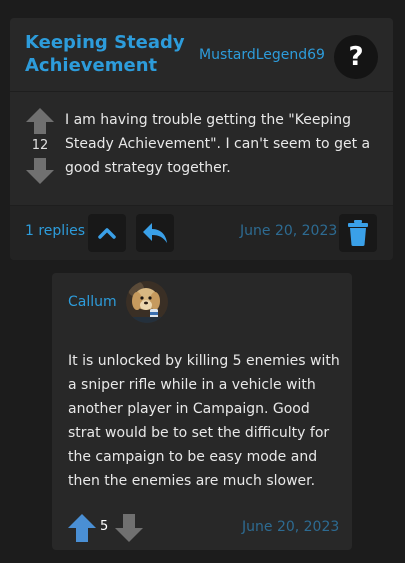  I want to click on delete-button, so click(358, 233).